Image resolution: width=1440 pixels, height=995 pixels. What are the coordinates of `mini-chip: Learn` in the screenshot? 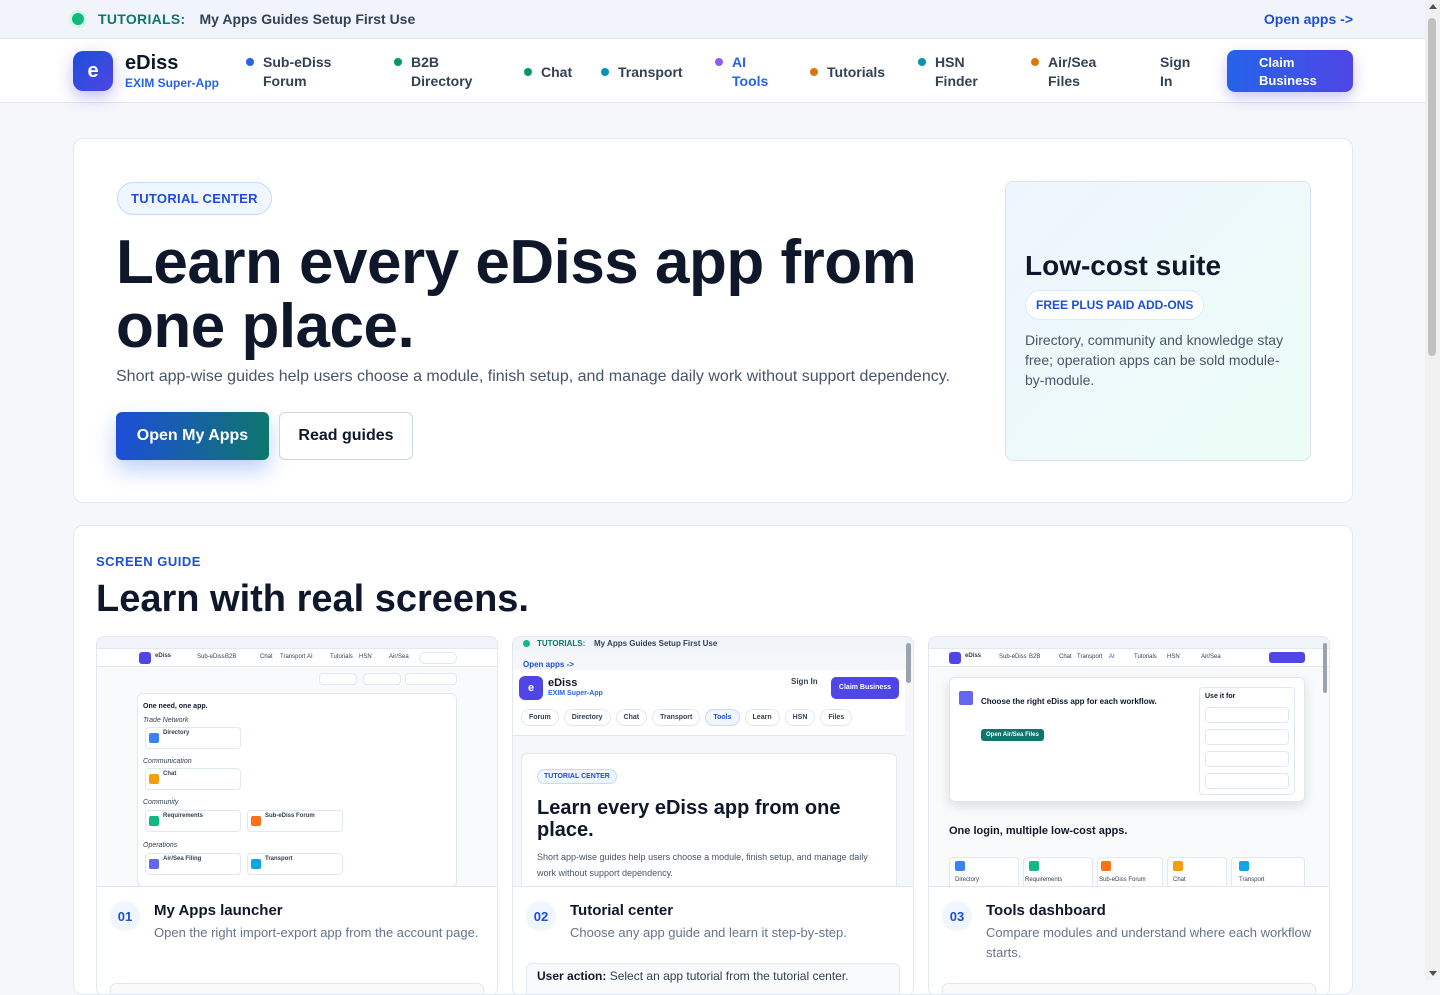 It's located at (762, 717).